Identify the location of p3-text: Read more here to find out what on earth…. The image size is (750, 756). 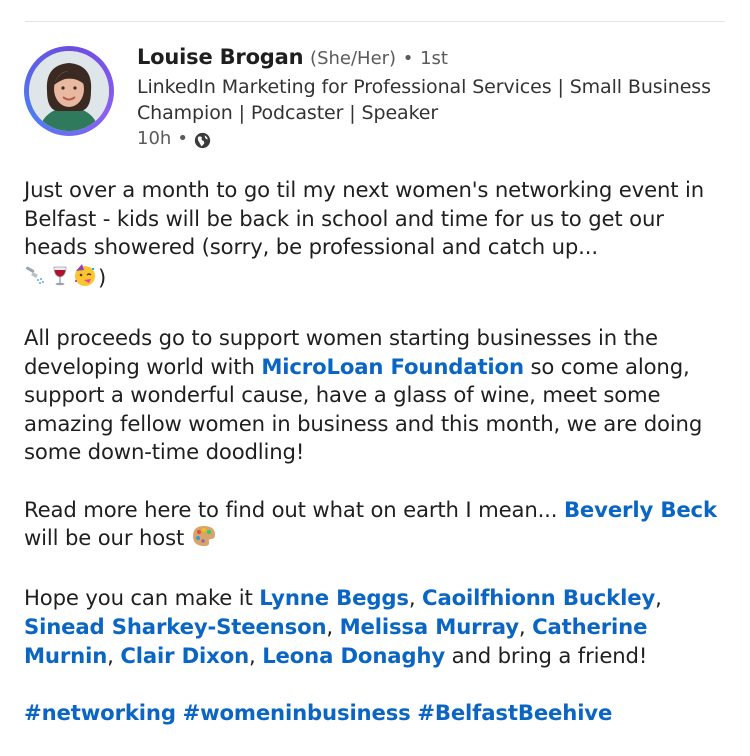
(294, 509).